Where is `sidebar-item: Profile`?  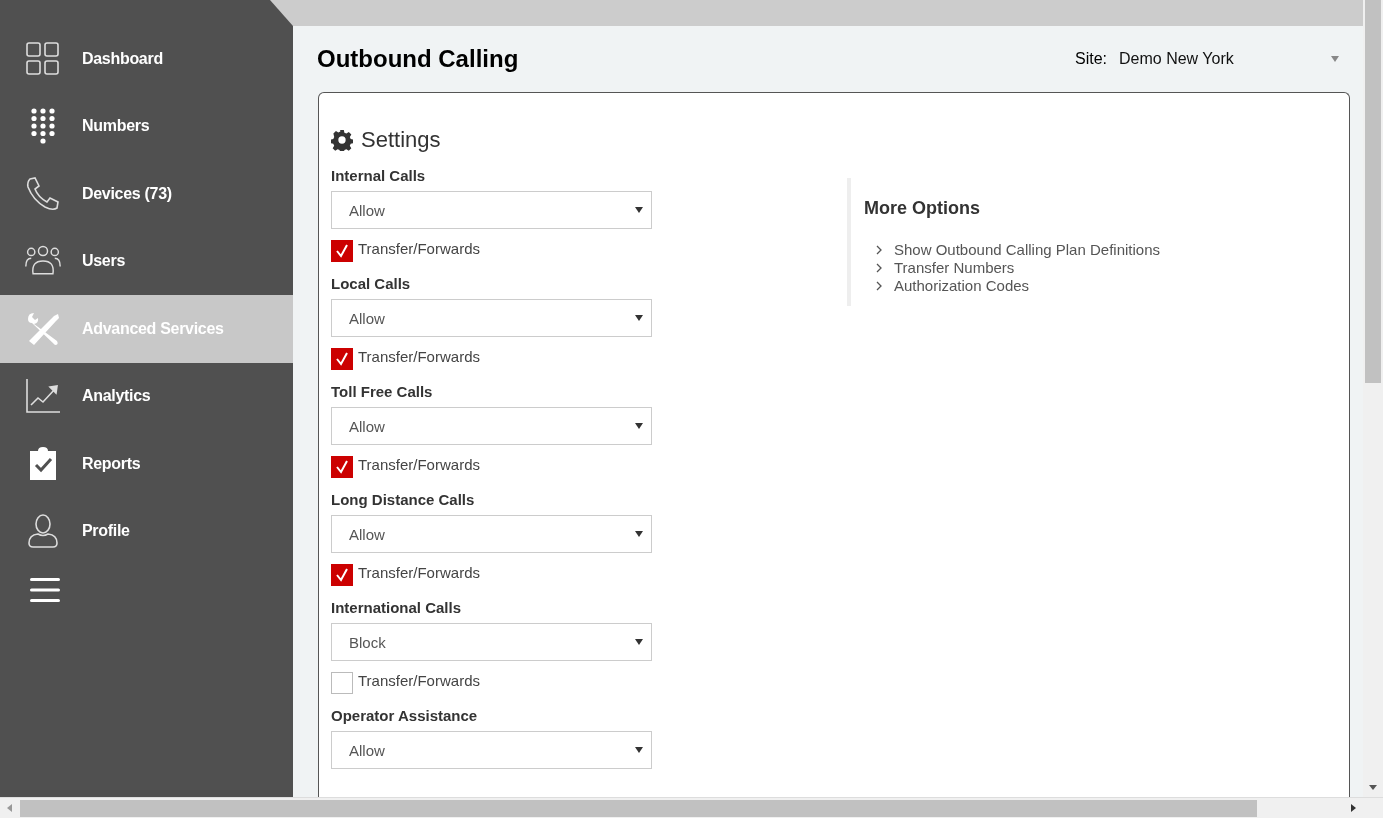
sidebar-item: Profile is located at coordinates (146, 531).